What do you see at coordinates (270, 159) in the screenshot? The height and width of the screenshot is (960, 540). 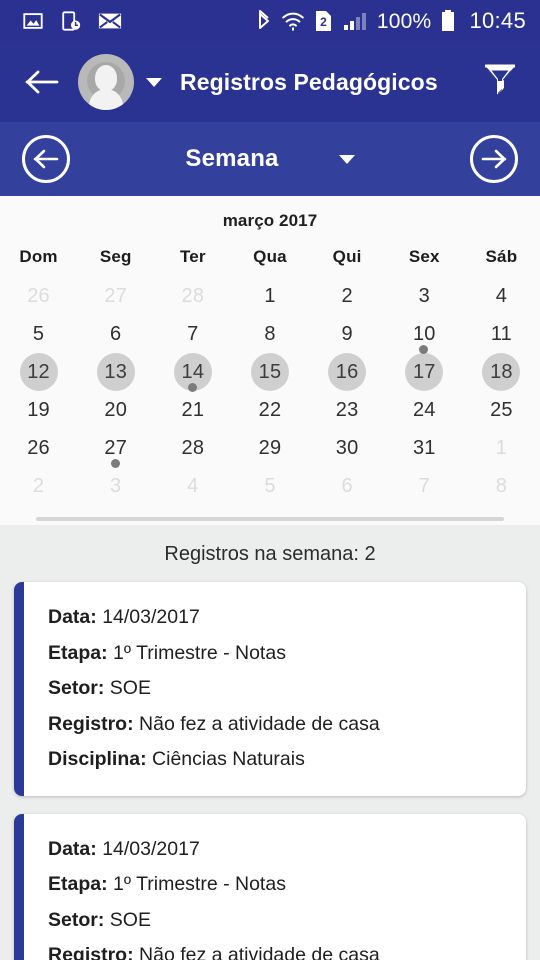 I see `period-dropdown: Semana` at bounding box center [270, 159].